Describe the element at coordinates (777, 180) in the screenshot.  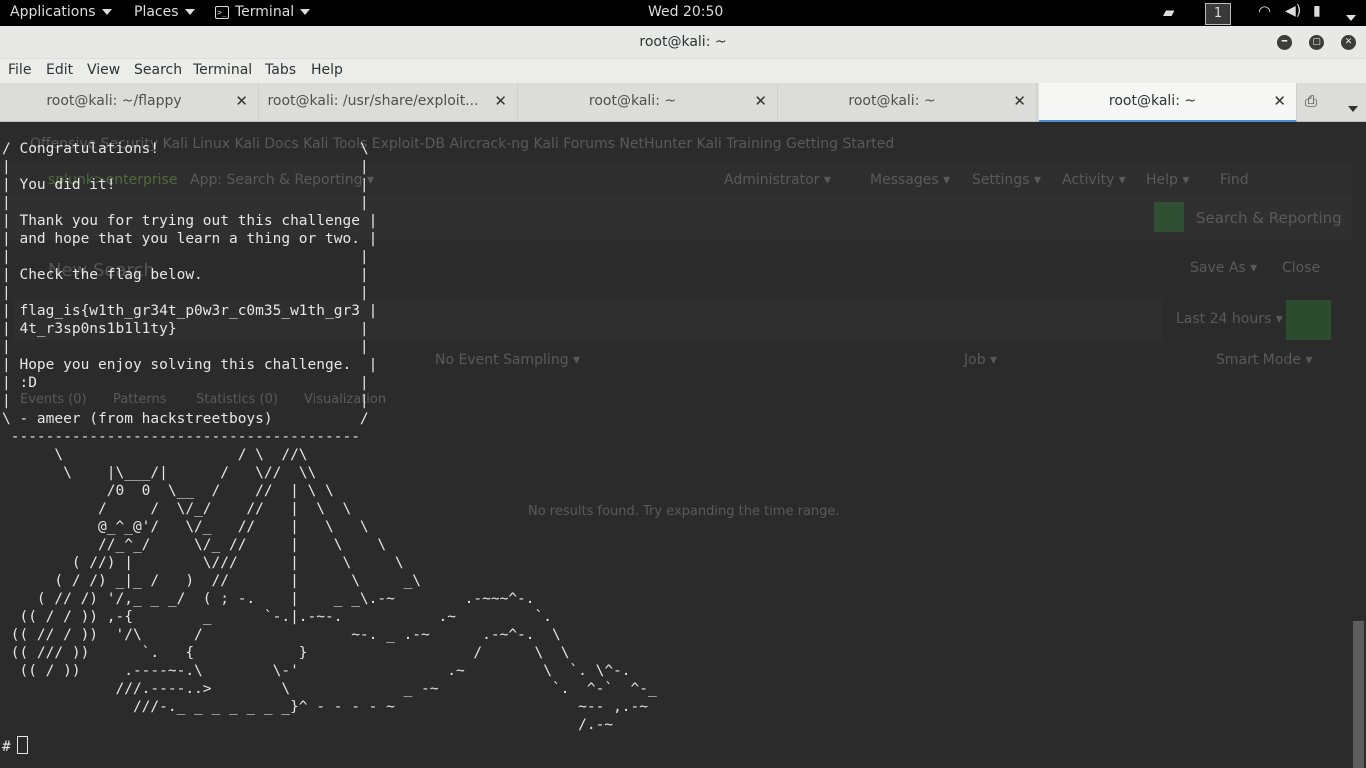
I see `ghost-admin: Administrator ▾` at that location.